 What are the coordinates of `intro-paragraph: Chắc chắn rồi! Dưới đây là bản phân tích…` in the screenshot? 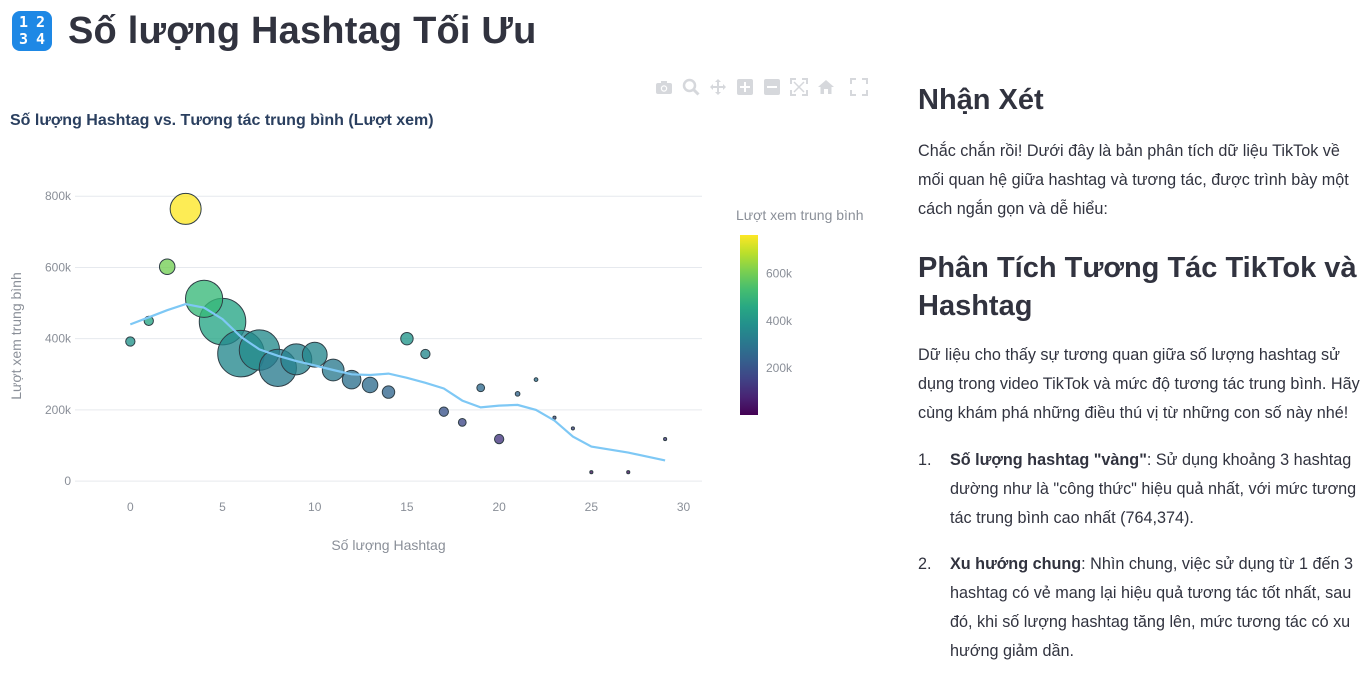 It's located at (1133, 180).